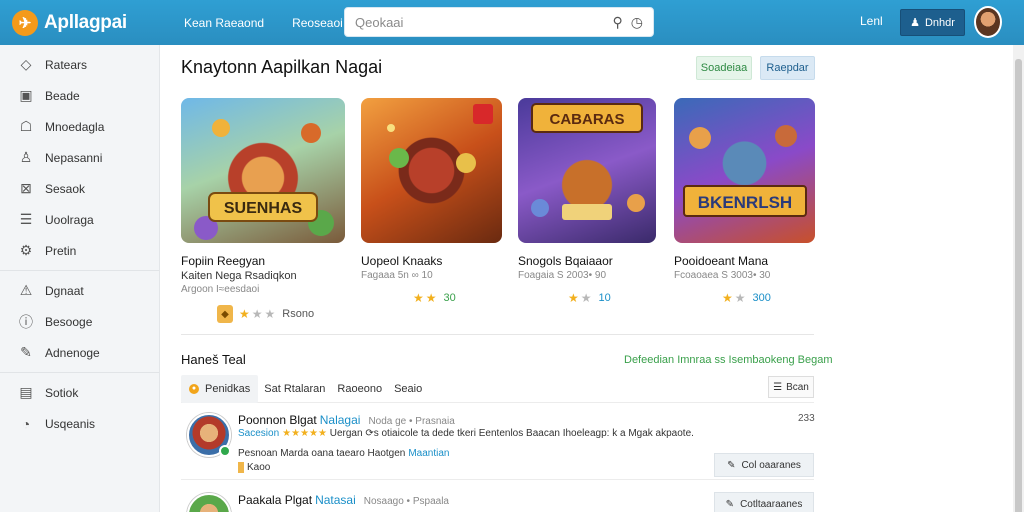  I want to click on comment-button-label: Col oaaranes, so click(771, 465).